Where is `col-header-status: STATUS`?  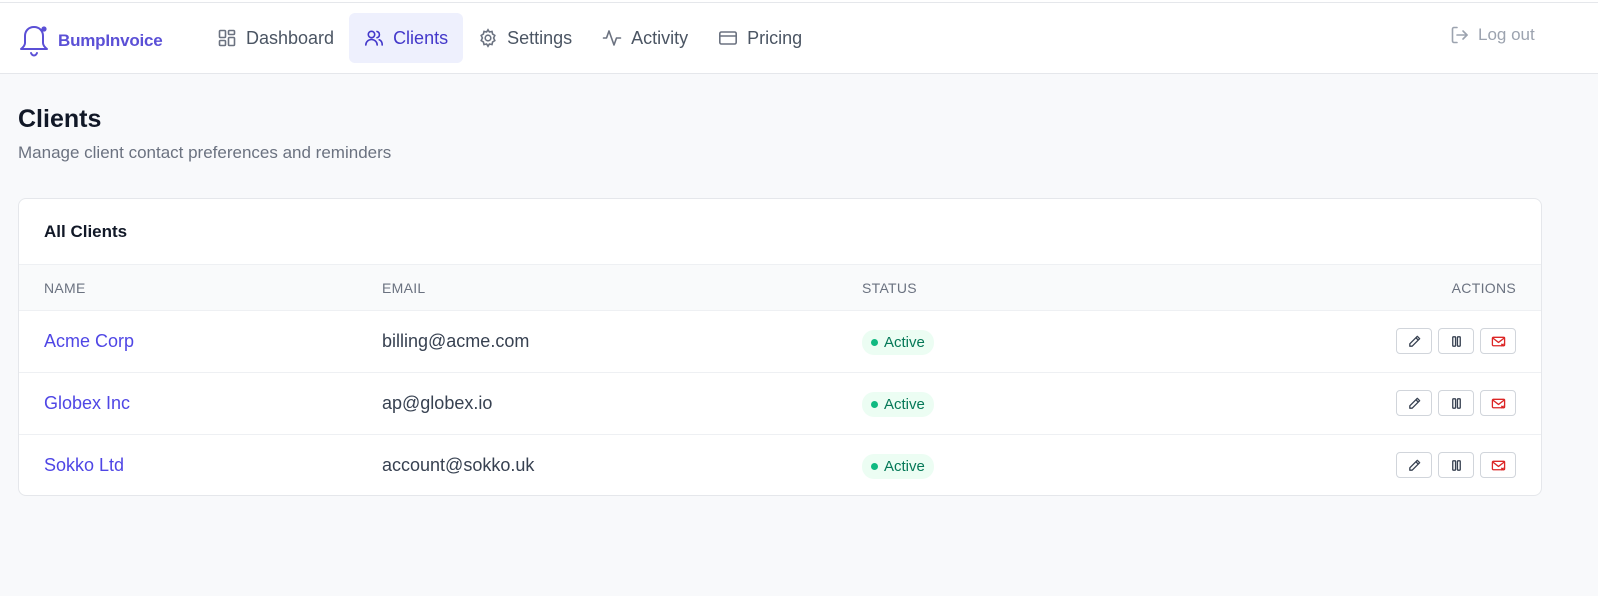
col-header-status: STATUS is located at coordinates (889, 288).